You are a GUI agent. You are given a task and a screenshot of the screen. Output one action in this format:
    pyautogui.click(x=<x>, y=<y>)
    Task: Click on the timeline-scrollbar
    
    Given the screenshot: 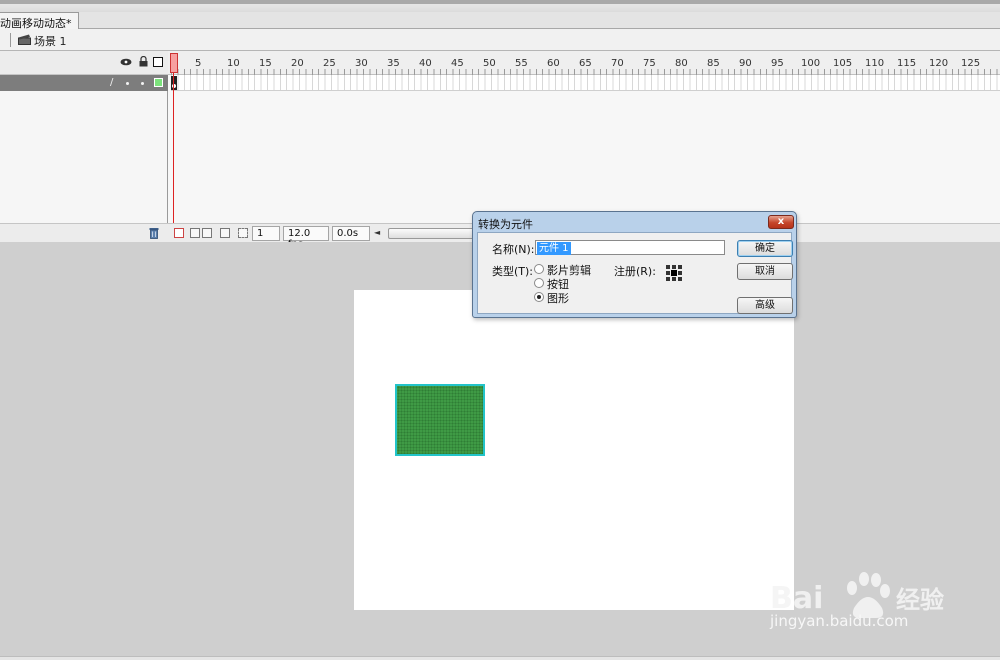 What is the action you would take?
    pyautogui.click(x=434, y=233)
    